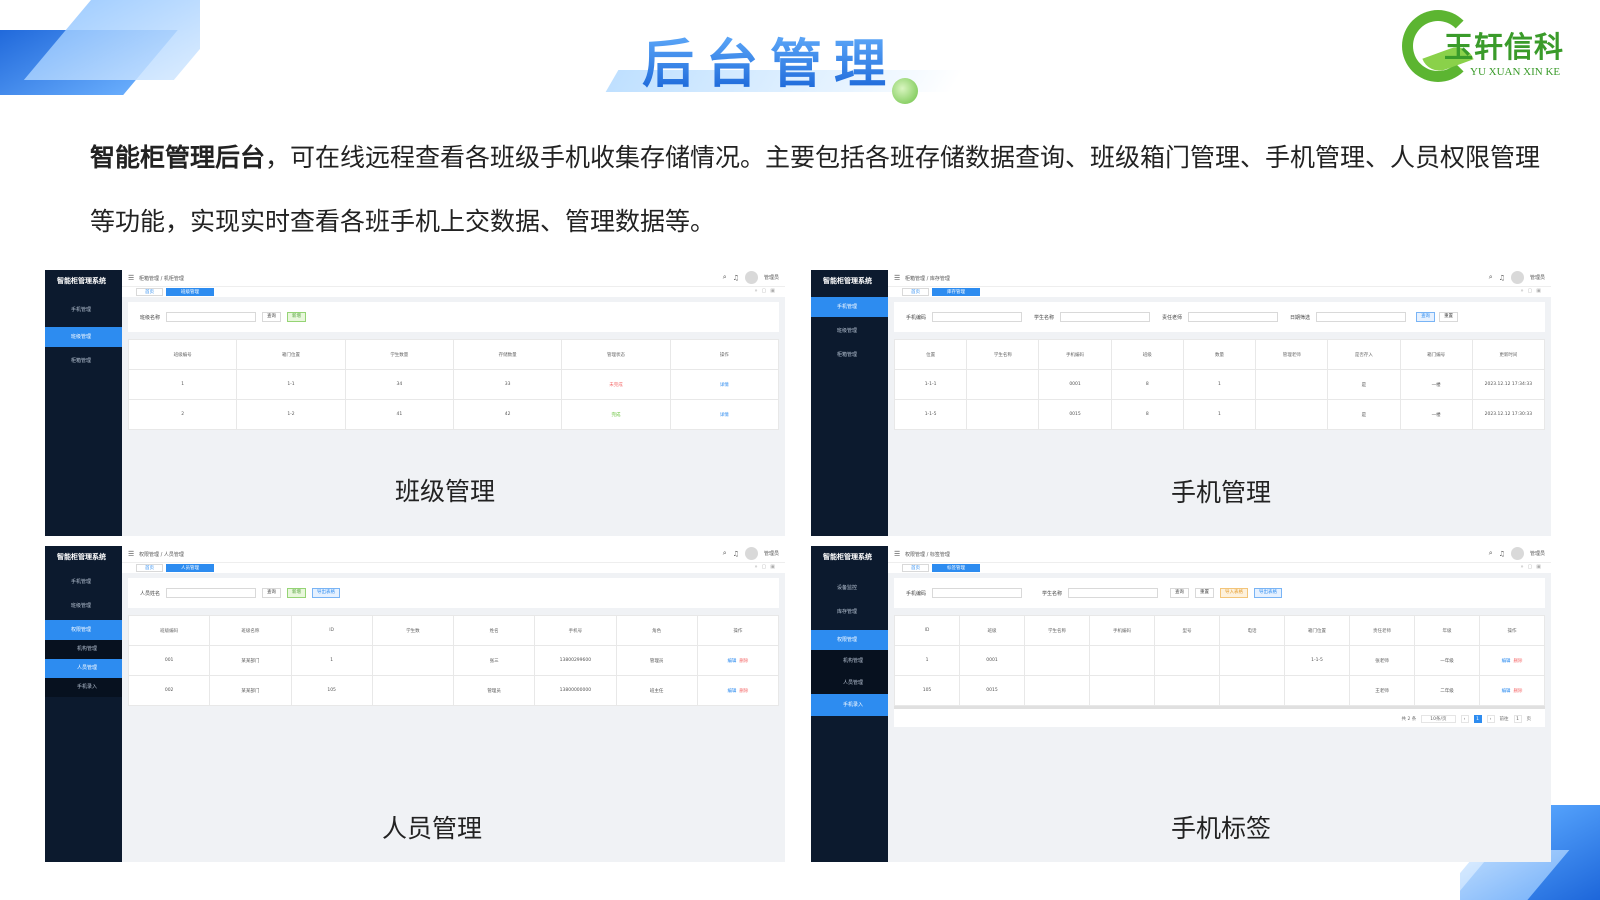 Image resolution: width=1600 pixels, height=900 pixels. What do you see at coordinates (849, 612) in the screenshot?
I see `sidebar-item-stock: 库存管理` at bounding box center [849, 612].